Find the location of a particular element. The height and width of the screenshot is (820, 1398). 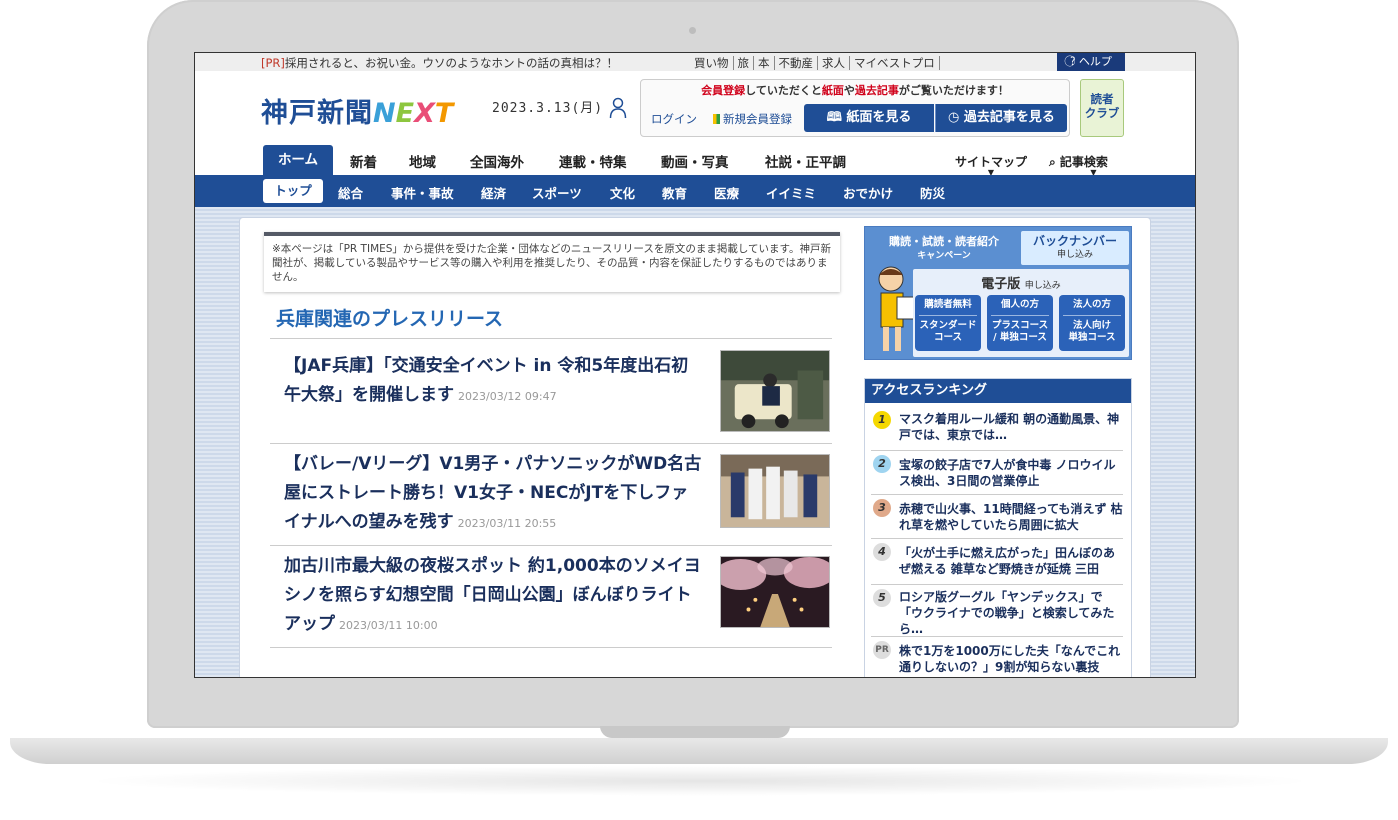

ranking-item: 2 宝塚の餃子店で7人が食中毒 ノロウイルス検出、3日間の営業停止 is located at coordinates (997, 473).